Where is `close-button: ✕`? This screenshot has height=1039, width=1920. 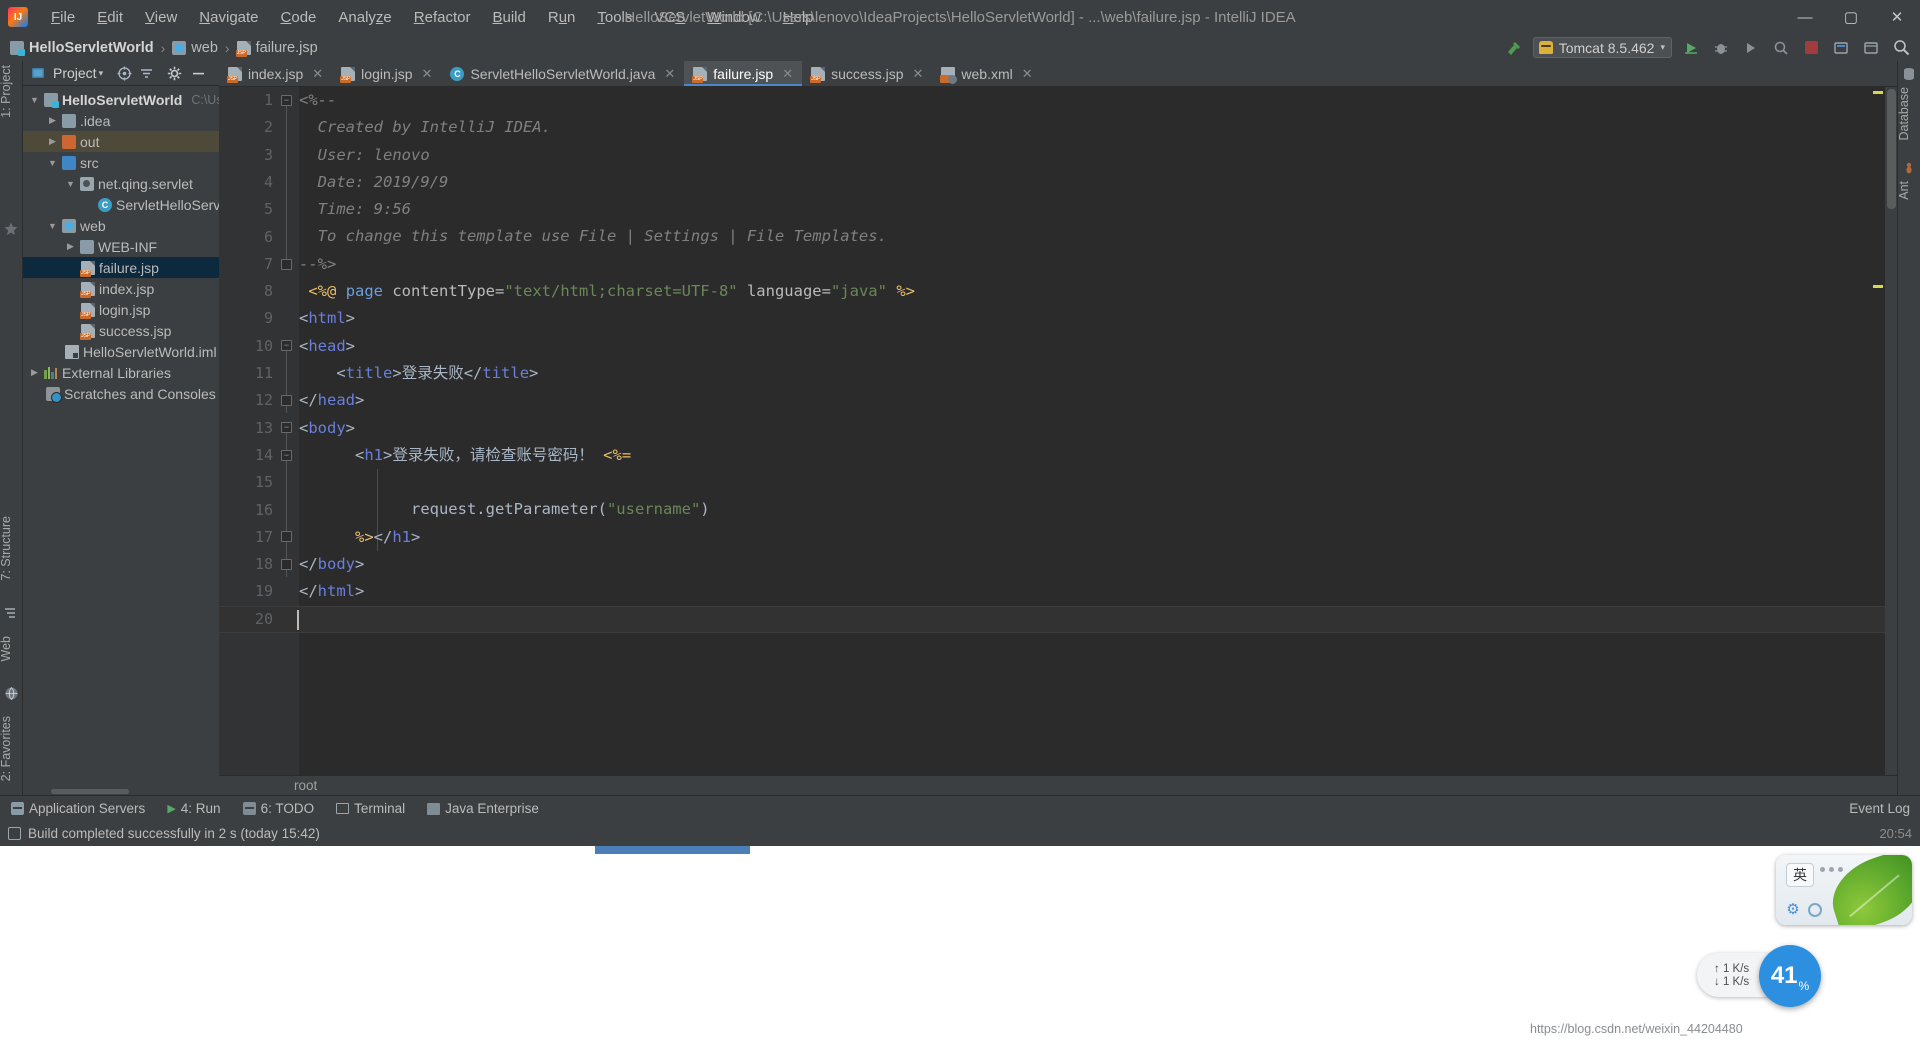
close-button: ✕ is located at coordinates (1897, 17).